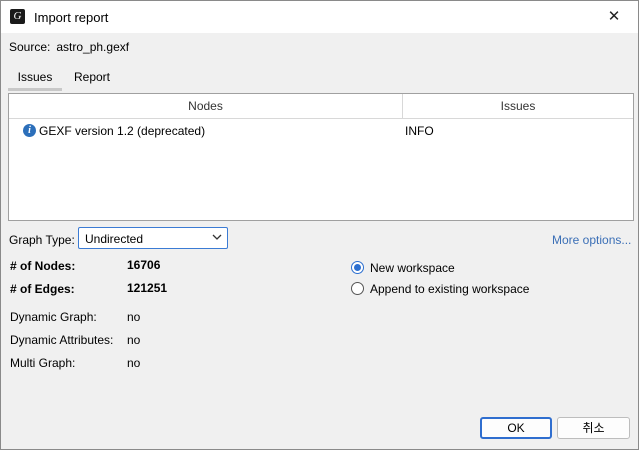 The width and height of the screenshot is (639, 450). I want to click on issue-level: INFO, so click(419, 131).